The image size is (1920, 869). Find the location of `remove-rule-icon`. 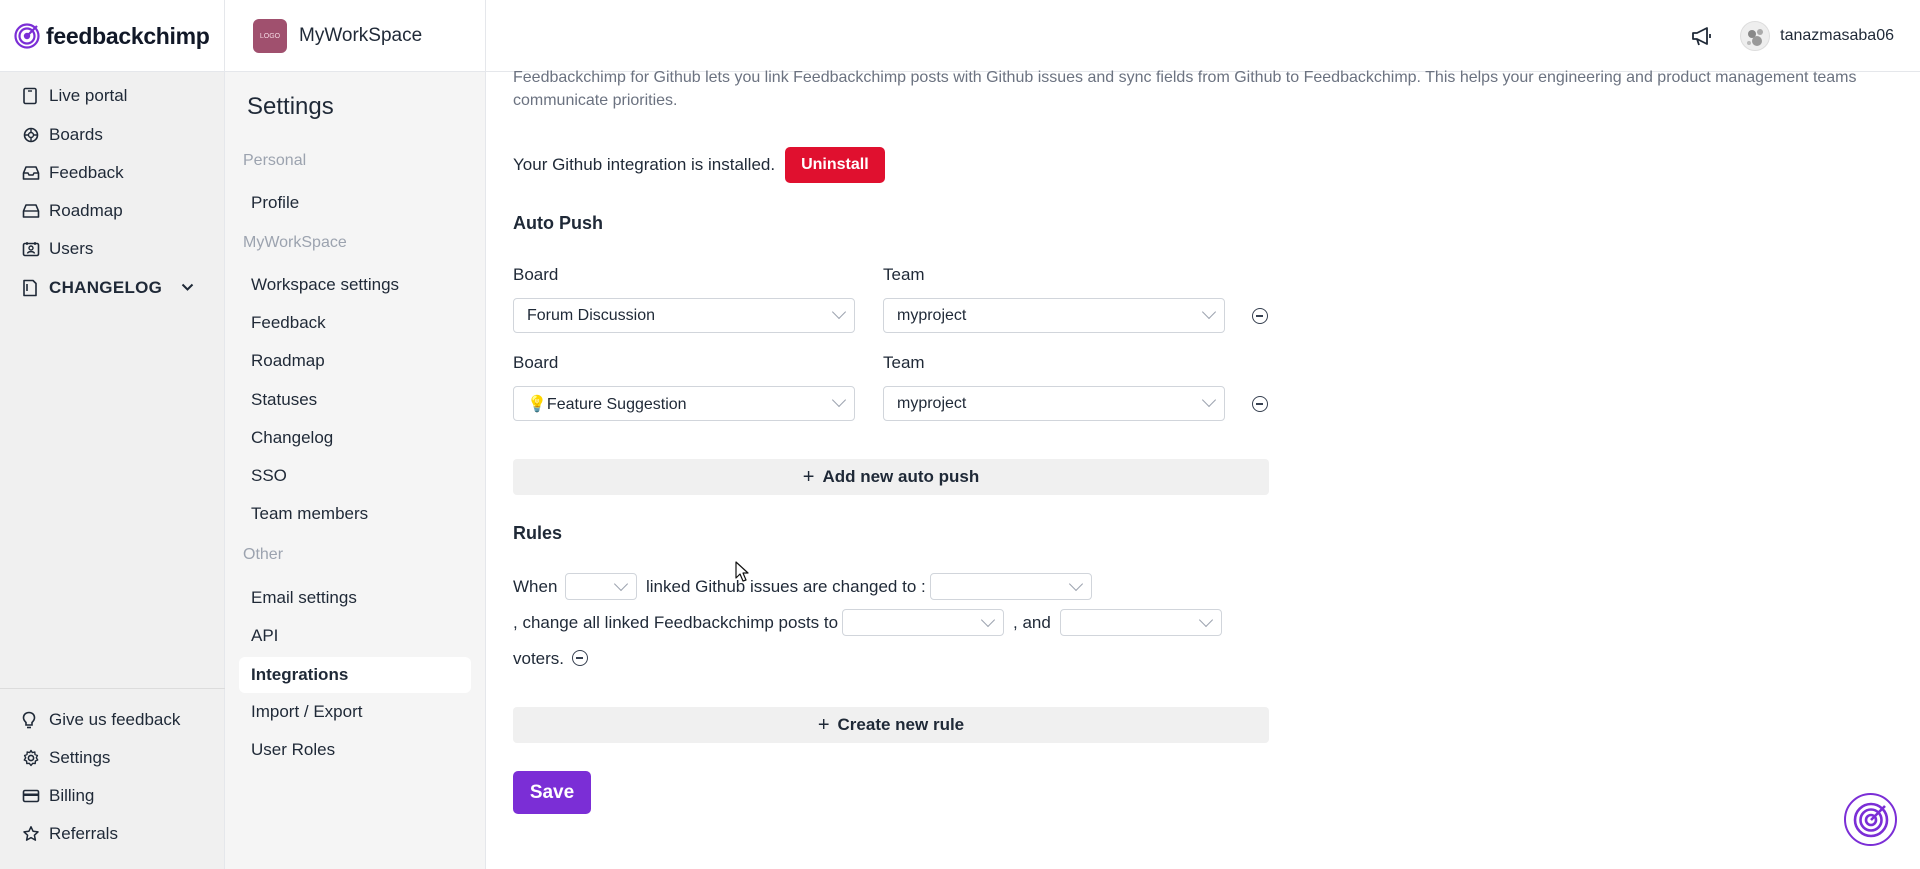

remove-rule-icon is located at coordinates (580, 658).